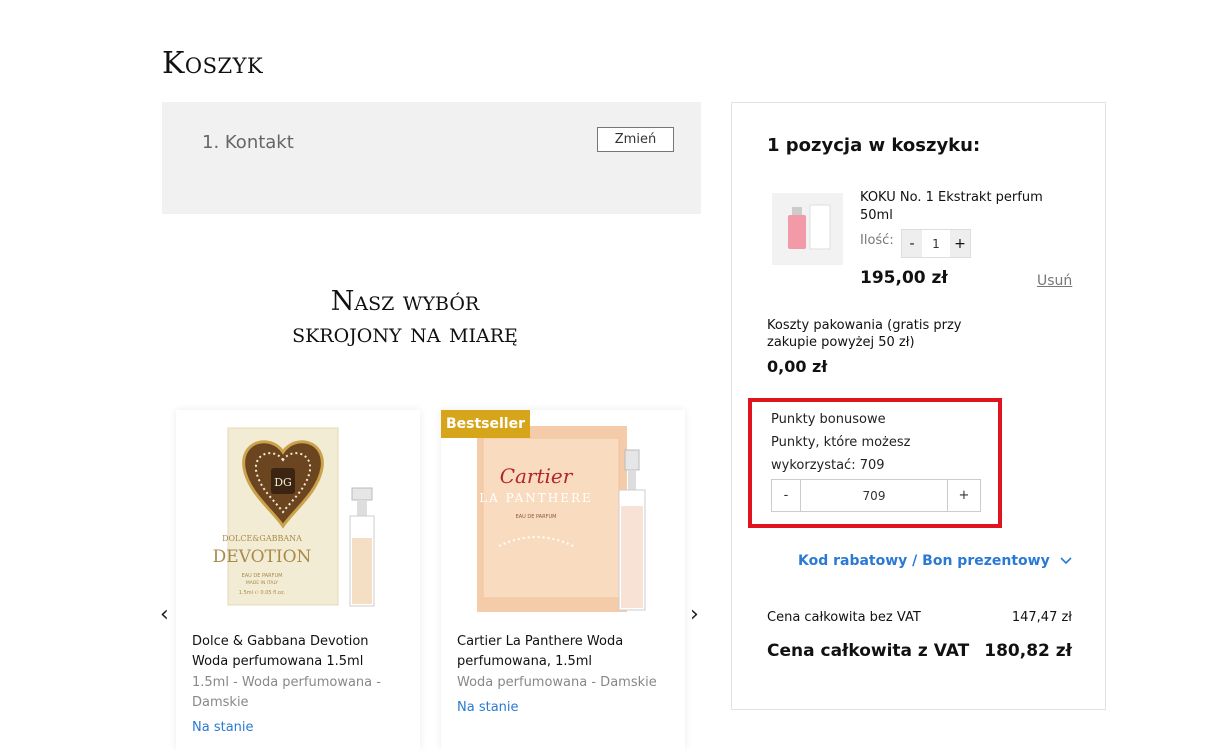 The width and height of the screenshot is (1211, 750). What do you see at coordinates (262, 576) in the screenshot?
I see `devotion-type-text: EAU DE PARFUM` at bounding box center [262, 576].